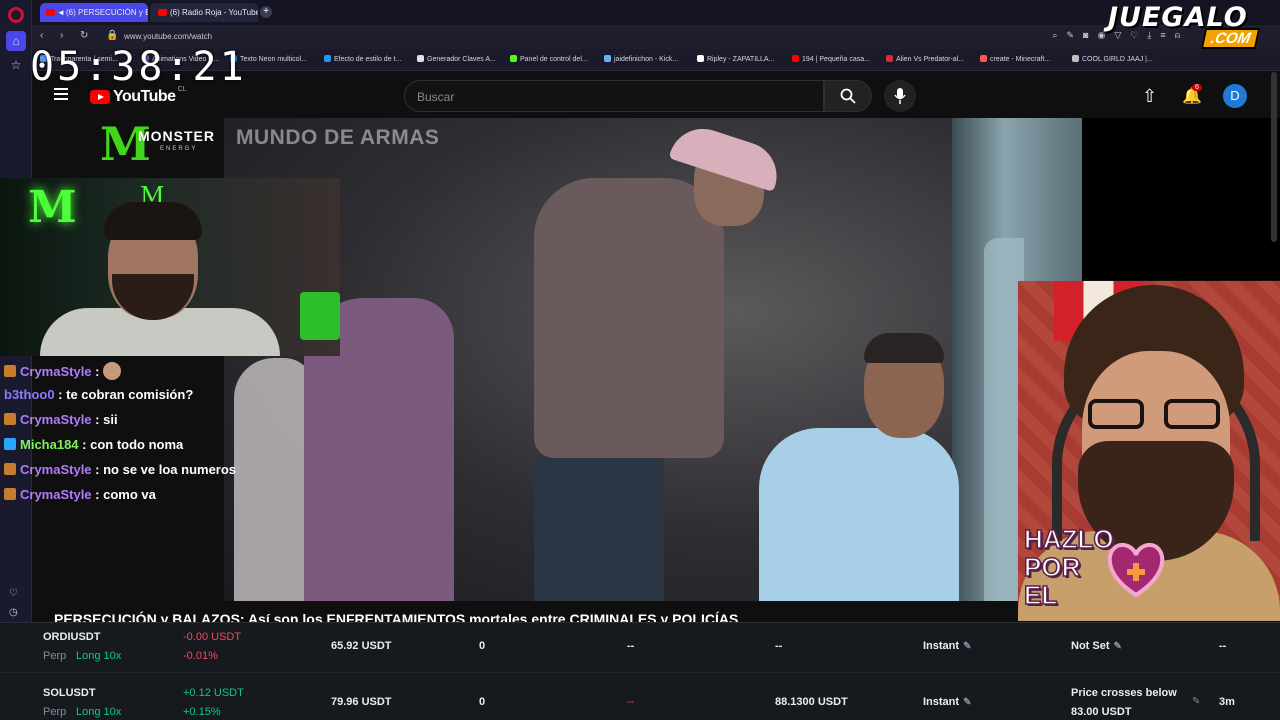  I want to click on search-icon, so click(848, 96).